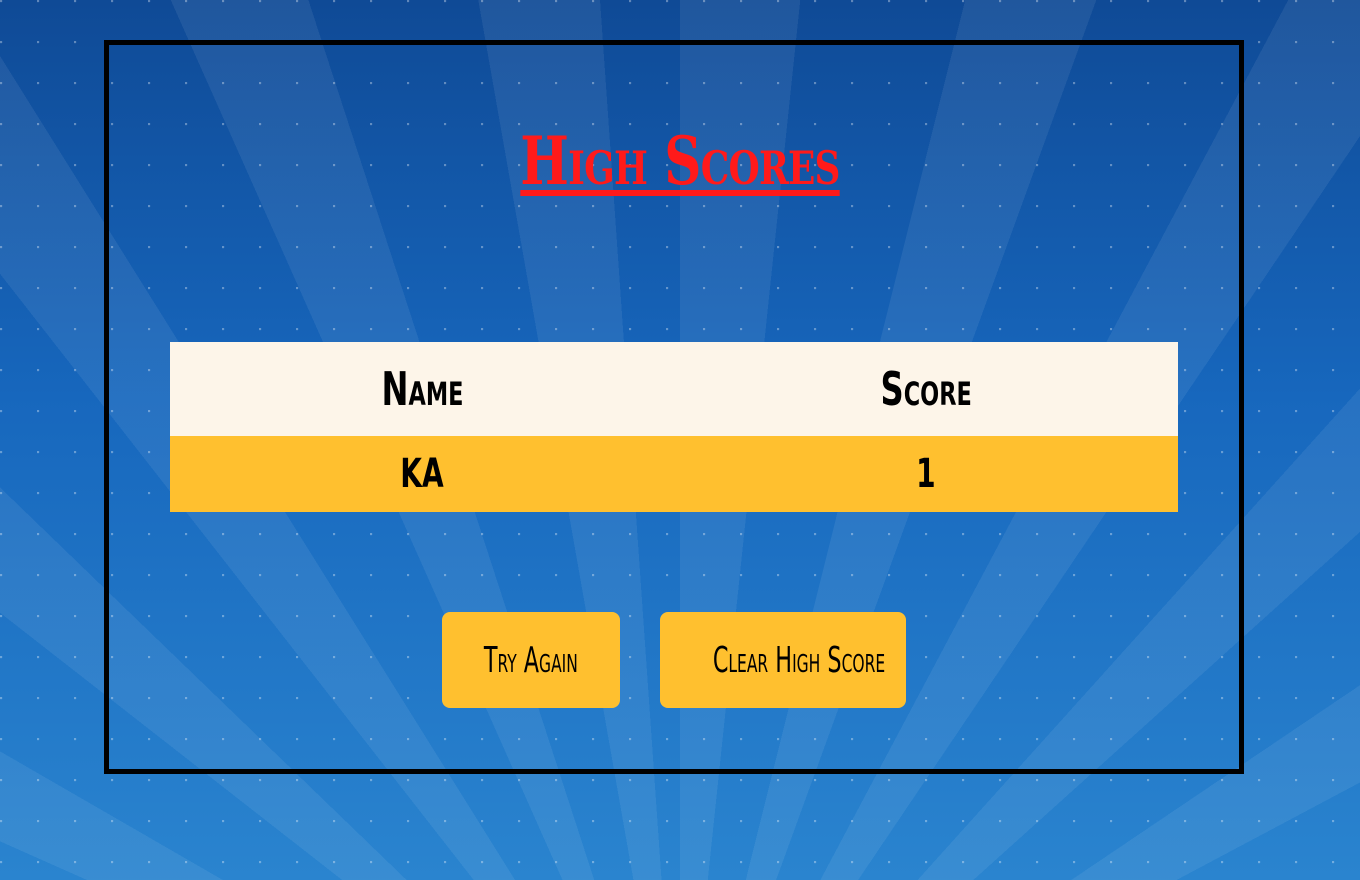 Image resolution: width=1360 pixels, height=880 pixels. I want to click on table-header-row: Name Score, so click(674, 389).